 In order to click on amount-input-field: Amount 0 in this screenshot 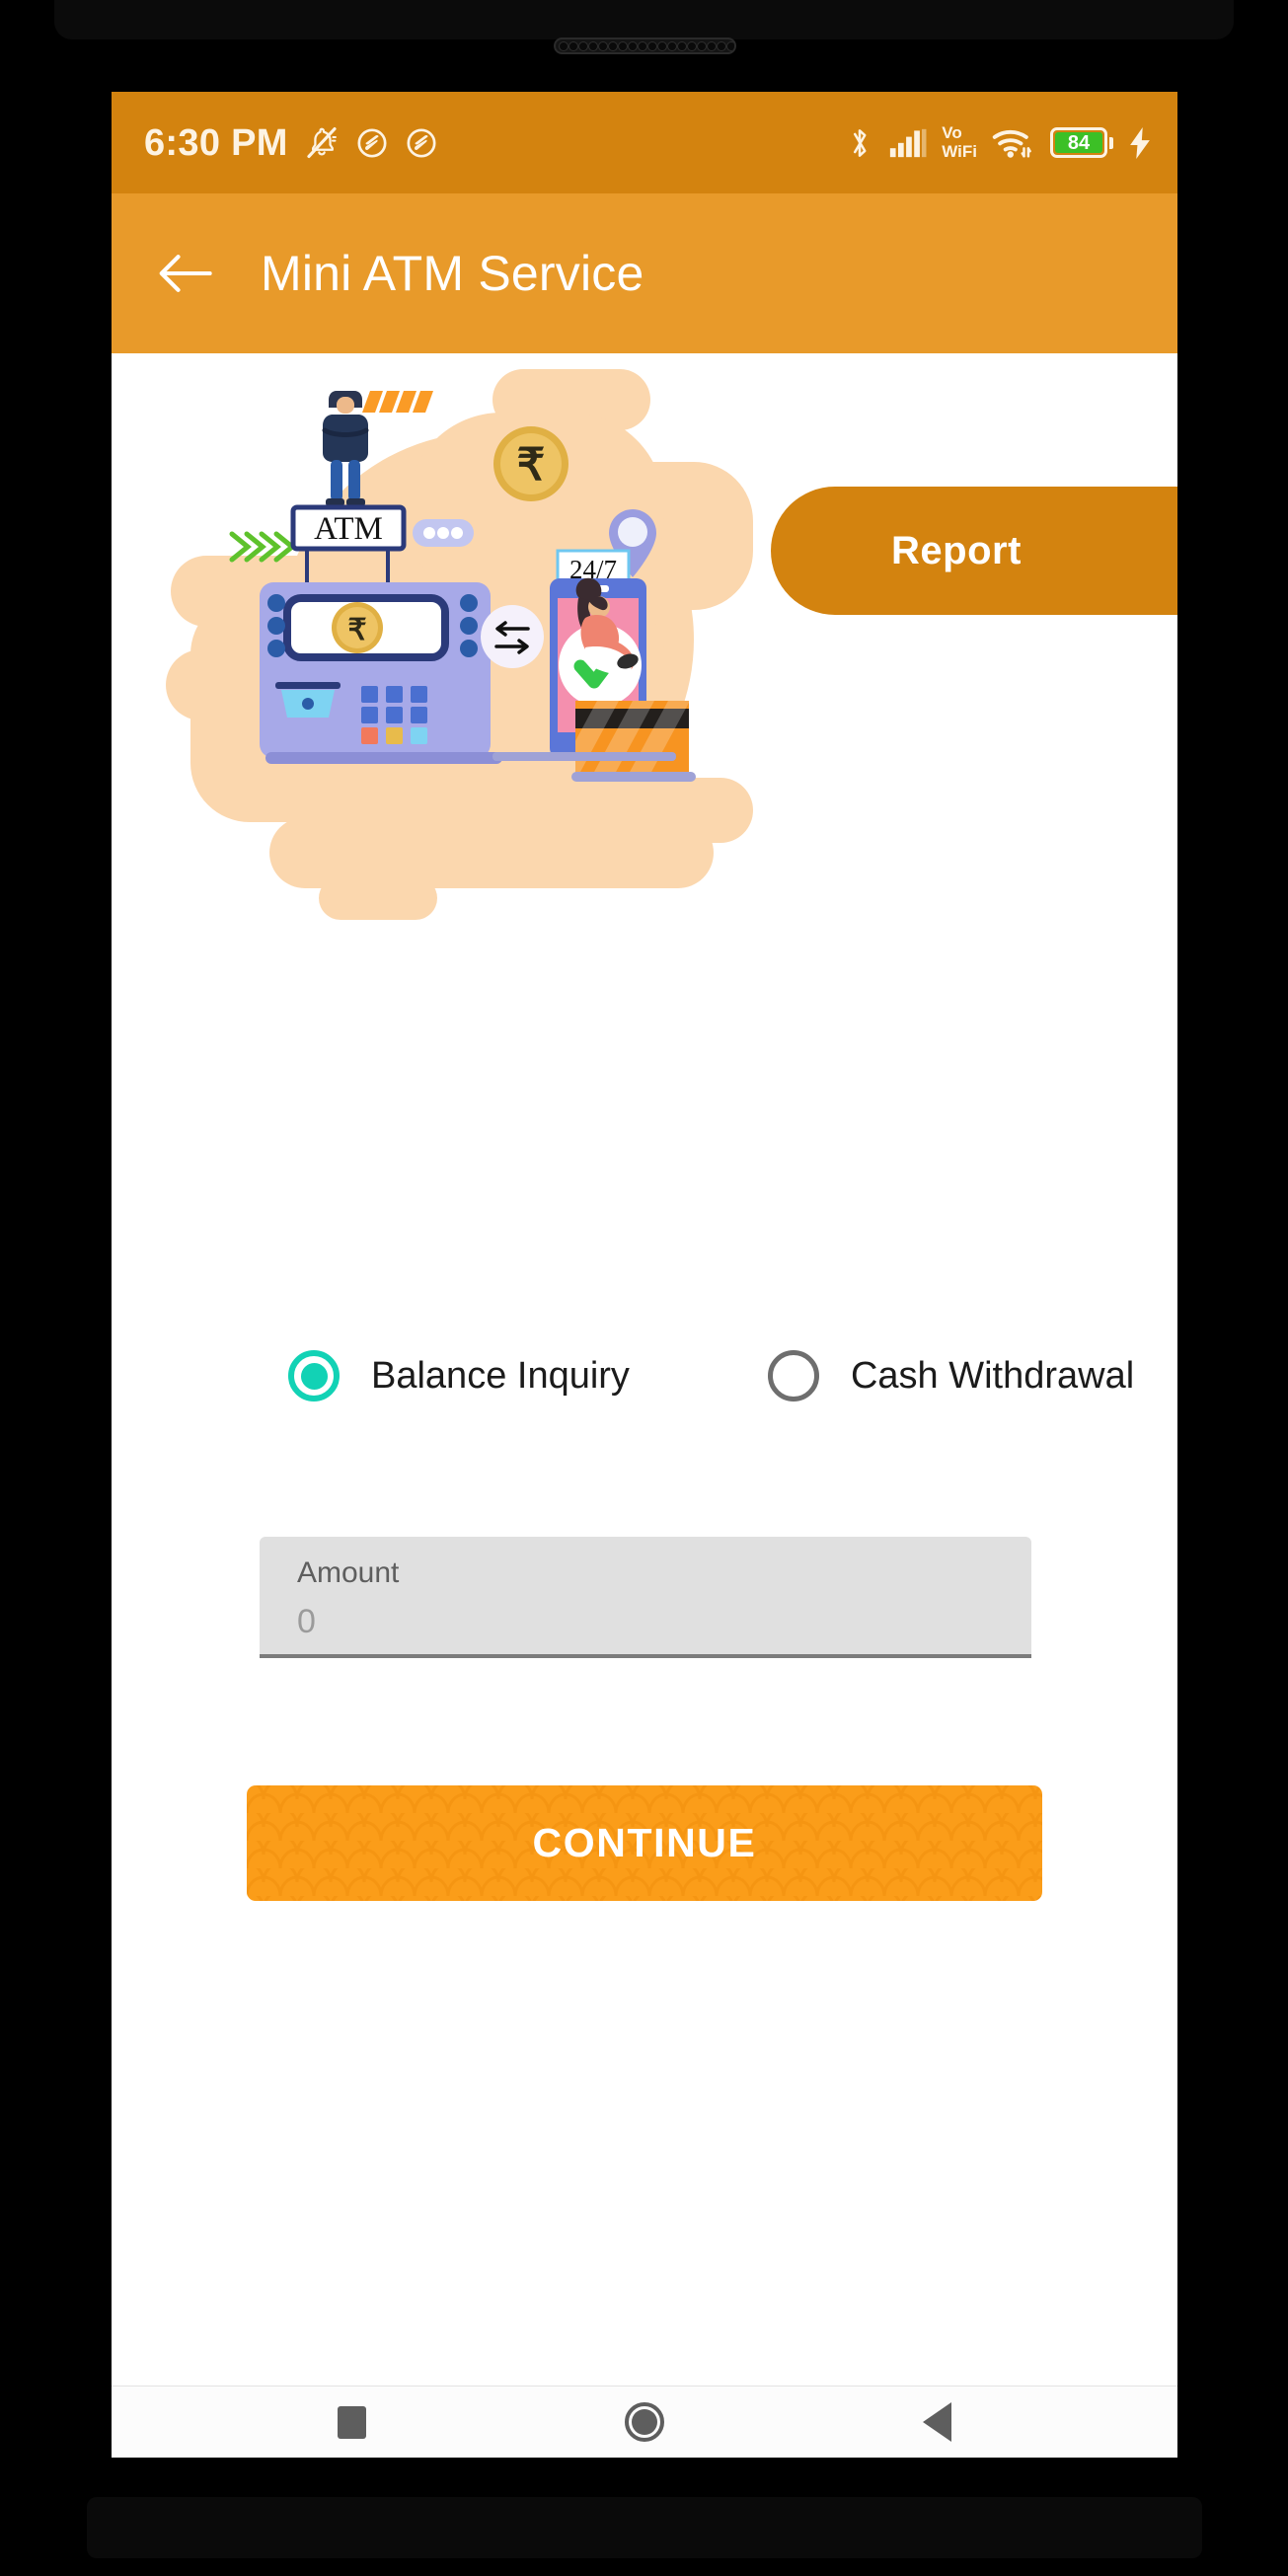, I will do `click(645, 1598)`.